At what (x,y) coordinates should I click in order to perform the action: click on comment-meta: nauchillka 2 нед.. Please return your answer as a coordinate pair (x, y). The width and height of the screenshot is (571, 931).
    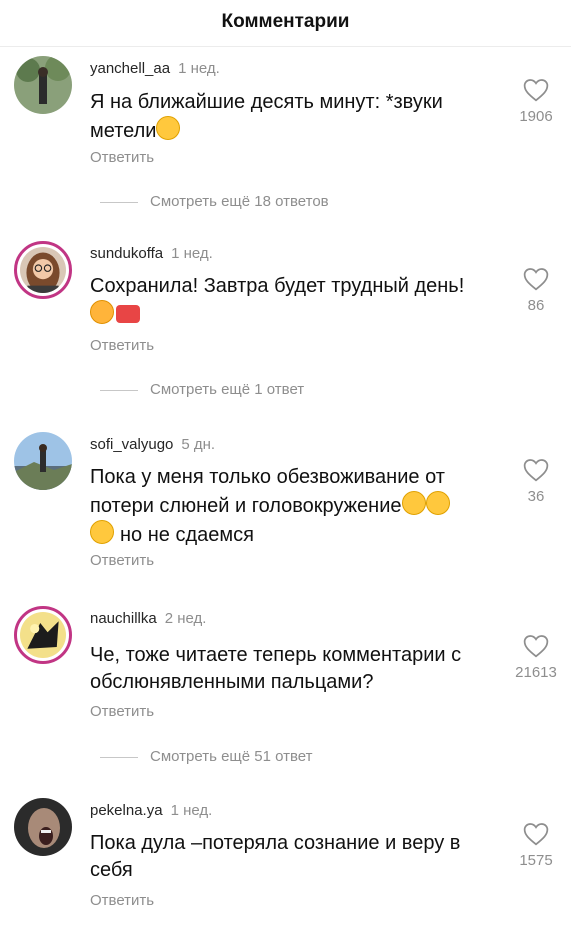
    Looking at the image, I should click on (148, 618).